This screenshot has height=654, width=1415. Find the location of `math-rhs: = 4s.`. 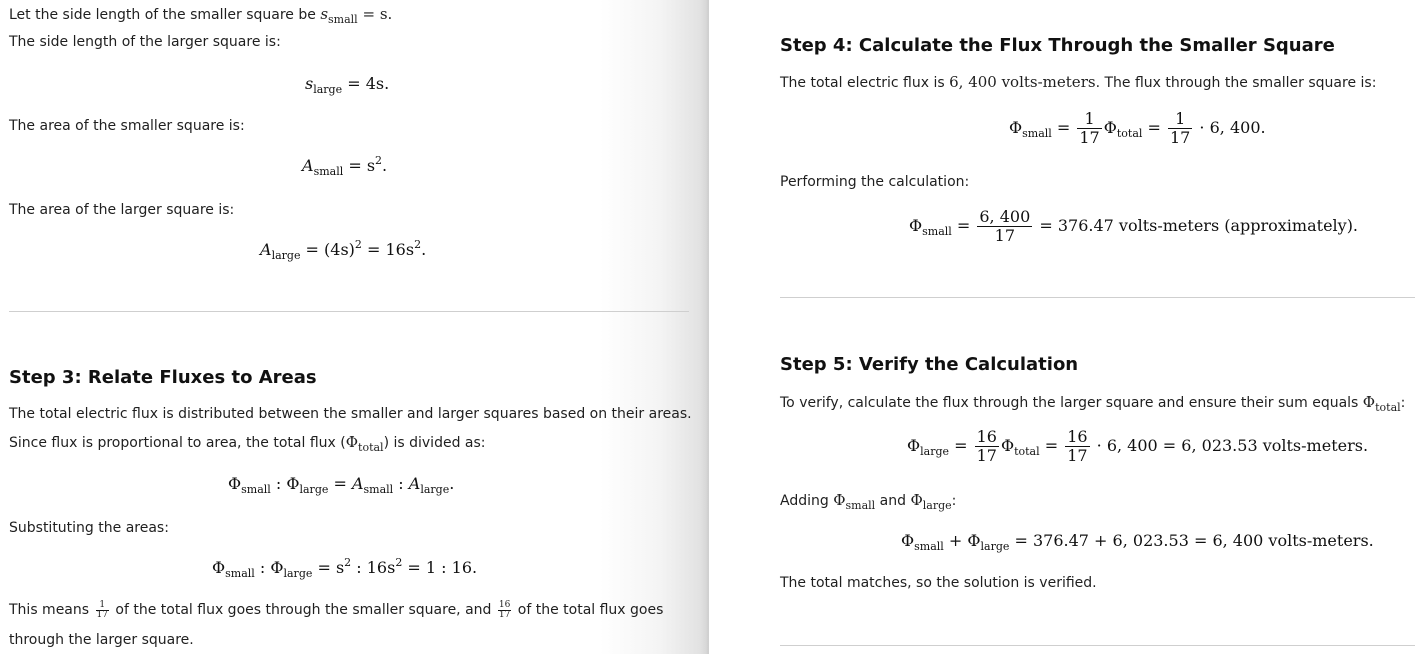

math-rhs: = 4s. is located at coordinates (368, 83).